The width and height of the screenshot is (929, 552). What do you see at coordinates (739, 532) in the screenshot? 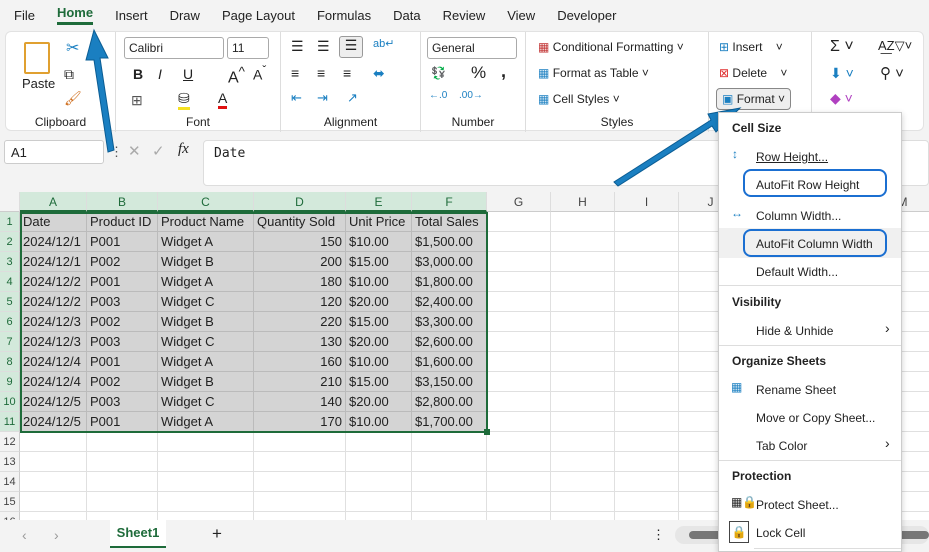
I see `lock-cell-icon: 🔒` at bounding box center [739, 532].